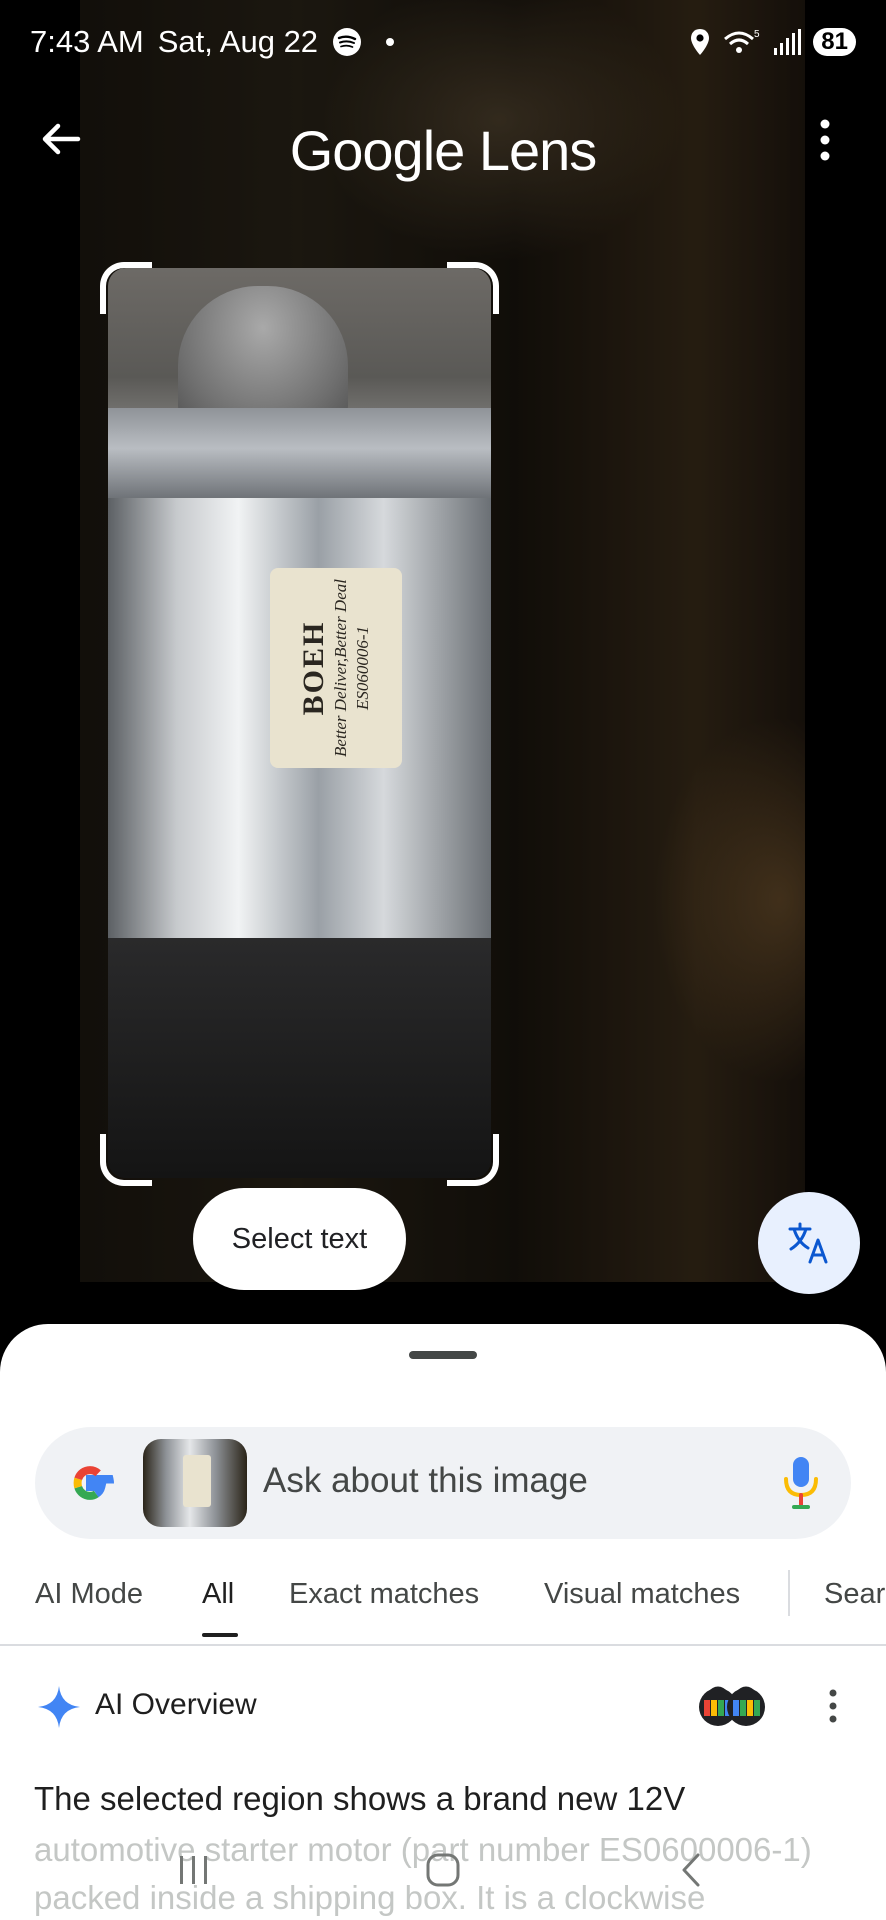 The height and width of the screenshot is (1920, 886). What do you see at coordinates (390, 42) in the screenshot?
I see `notification-dot-icon` at bounding box center [390, 42].